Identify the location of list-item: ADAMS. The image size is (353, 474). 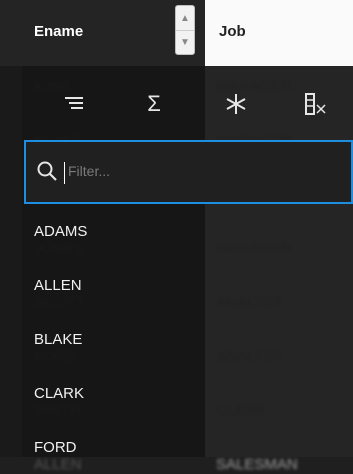
(187, 231).